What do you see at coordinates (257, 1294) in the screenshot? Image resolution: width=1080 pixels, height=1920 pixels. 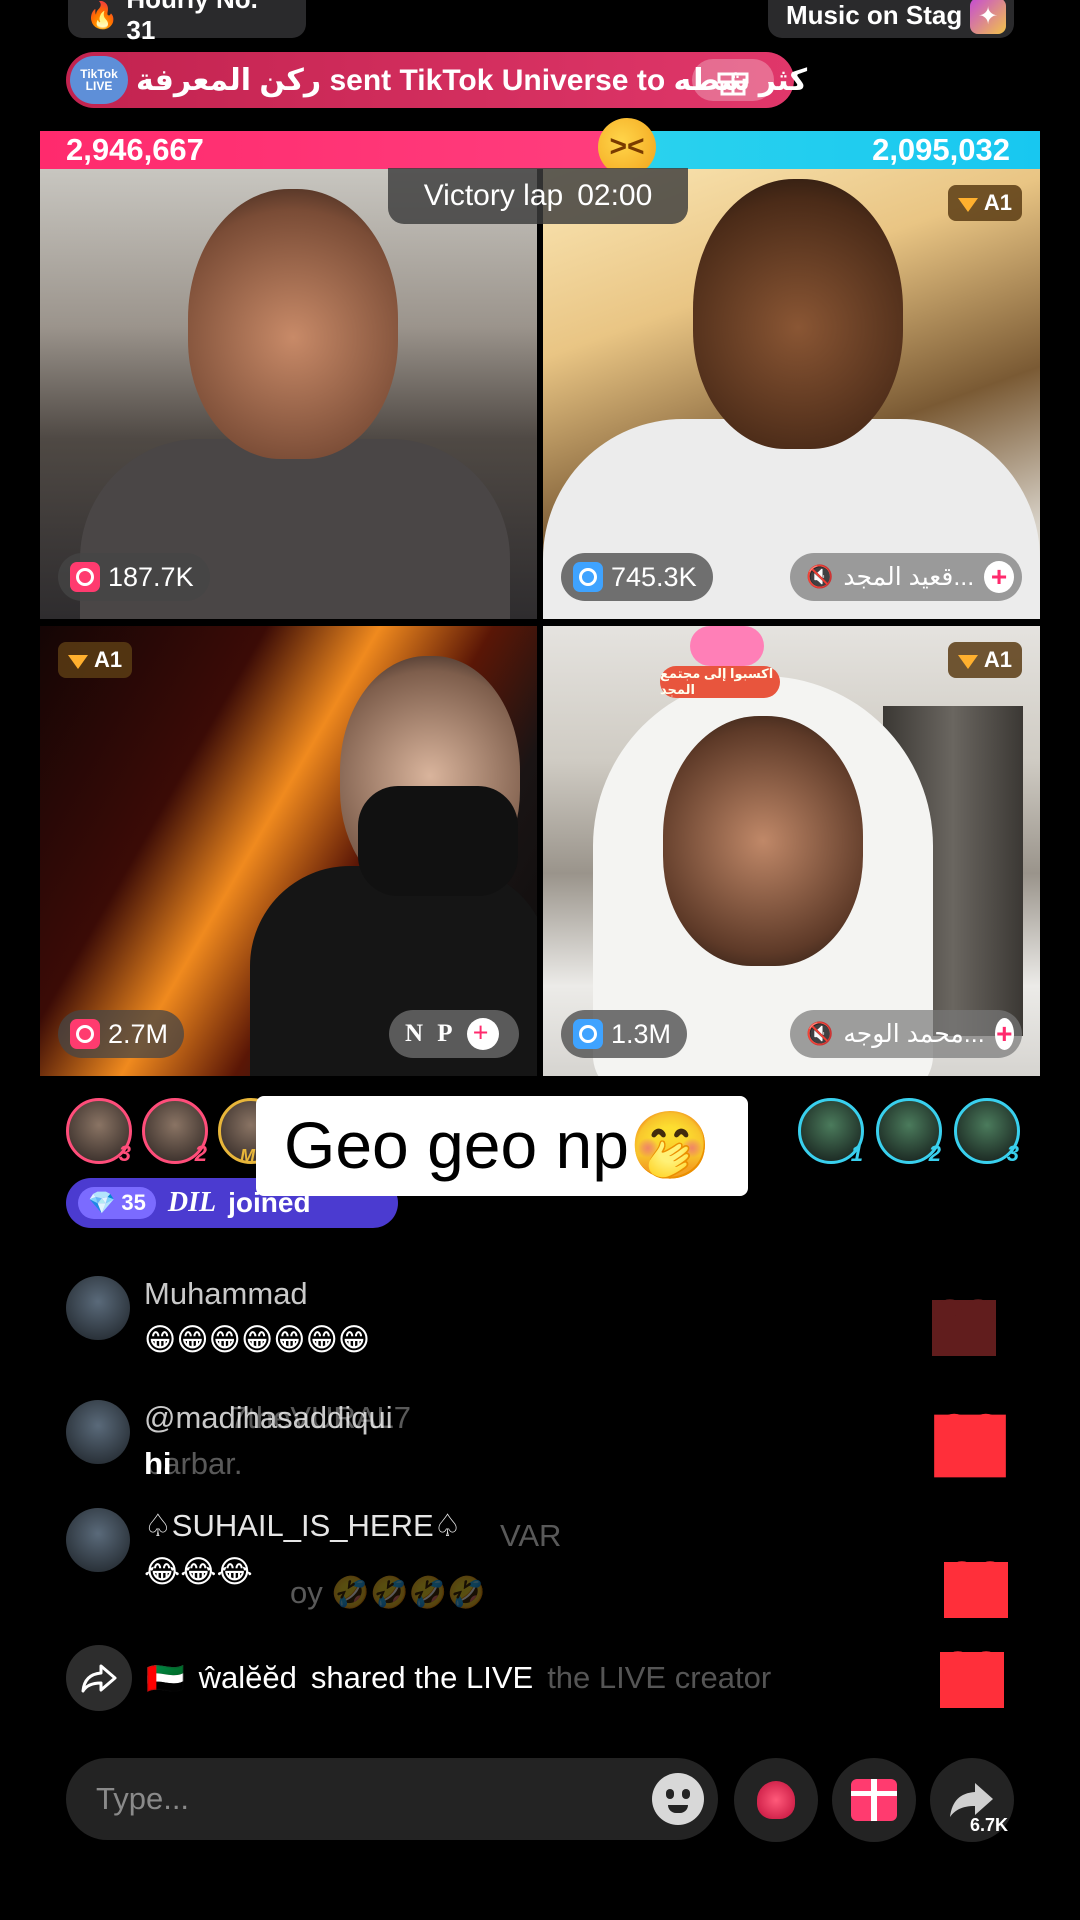 I see `chat-username: Muhammad` at bounding box center [257, 1294].